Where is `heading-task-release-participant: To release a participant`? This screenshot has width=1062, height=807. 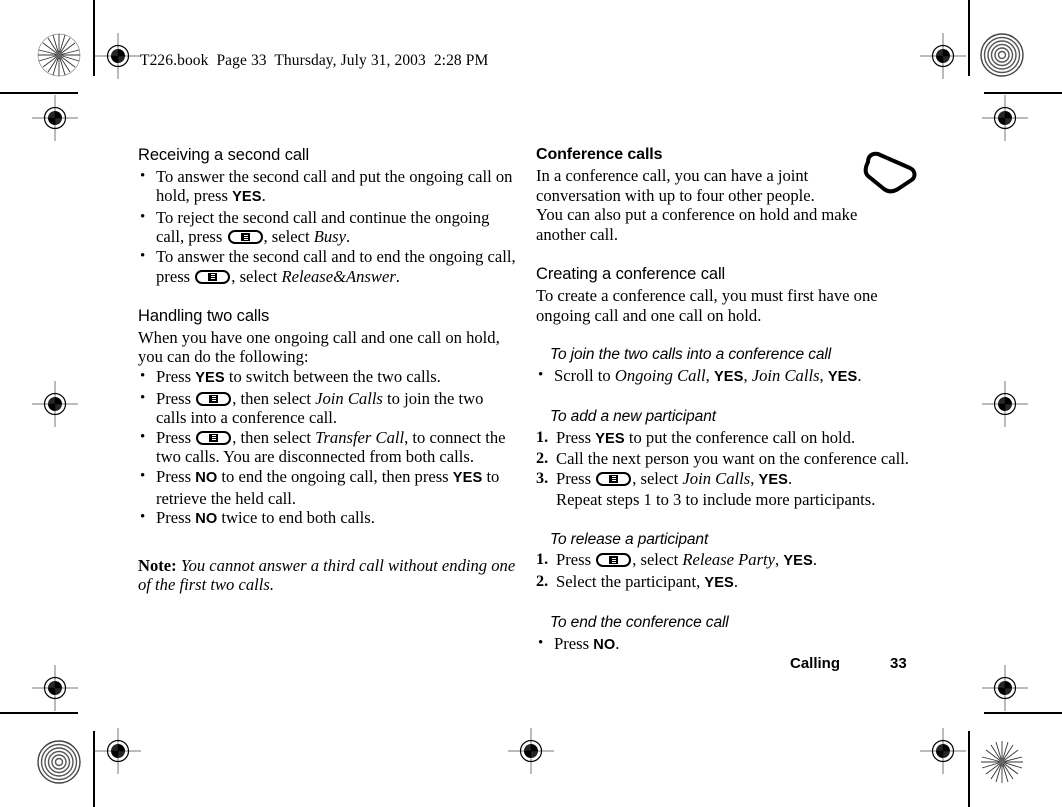 heading-task-release-participant: To release a participant is located at coordinates (629, 539).